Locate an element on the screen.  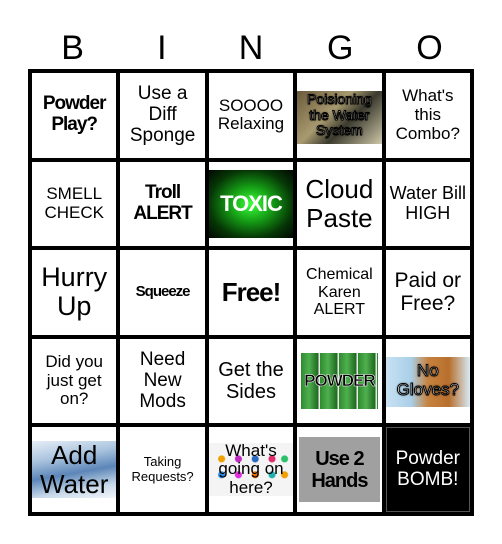
cell-text: No Gloves? is located at coordinates (427, 380).